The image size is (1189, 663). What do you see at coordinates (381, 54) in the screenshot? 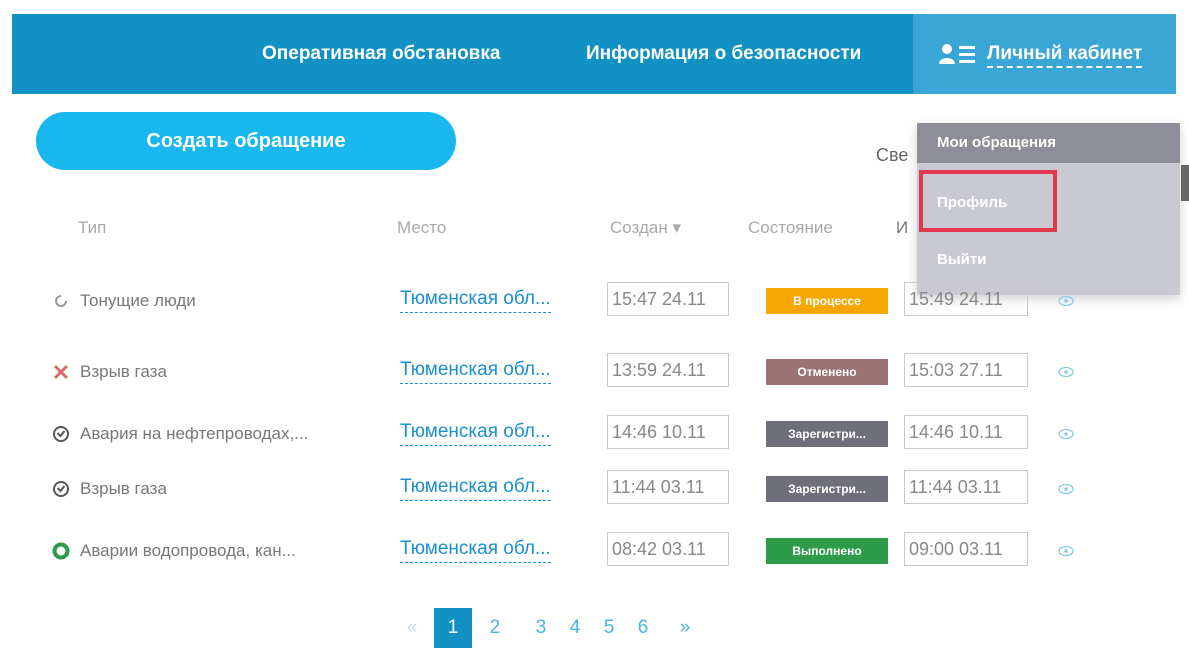
I see `nav-link-operational-situation: Оперативная обстановка` at bounding box center [381, 54].